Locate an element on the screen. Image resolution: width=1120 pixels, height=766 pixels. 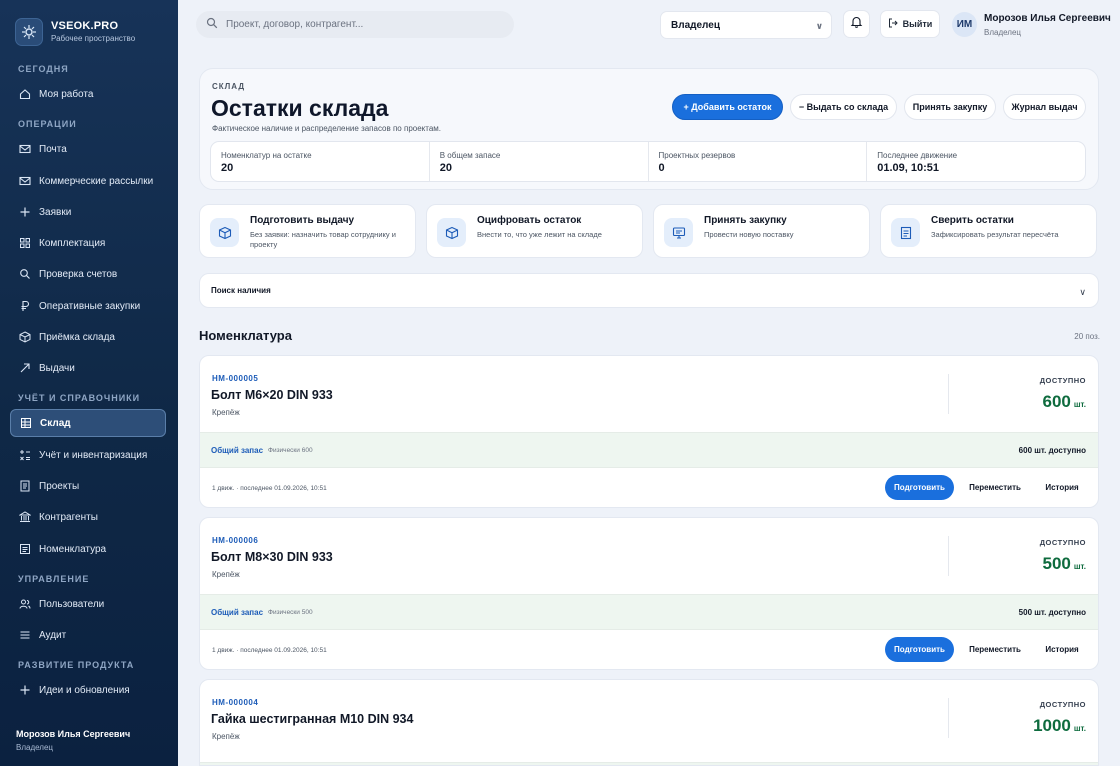
logout-button: Выйти is located at coordinates (910, 24).